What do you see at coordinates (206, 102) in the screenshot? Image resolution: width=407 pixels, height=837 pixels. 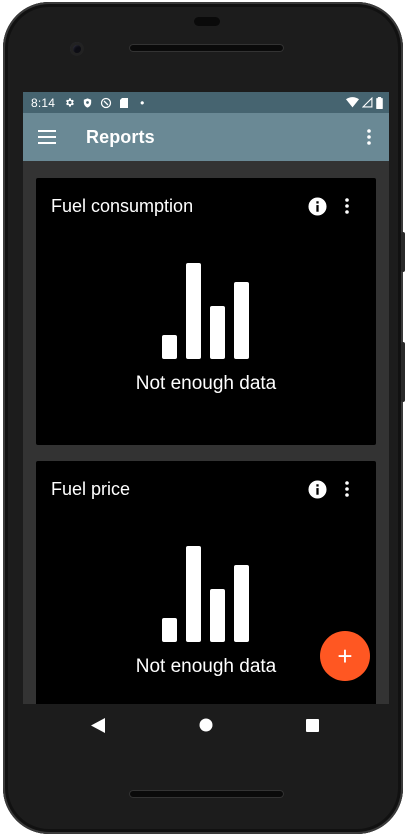 I see `status-bar: 8:14 •` at bounding box center [206, 102].